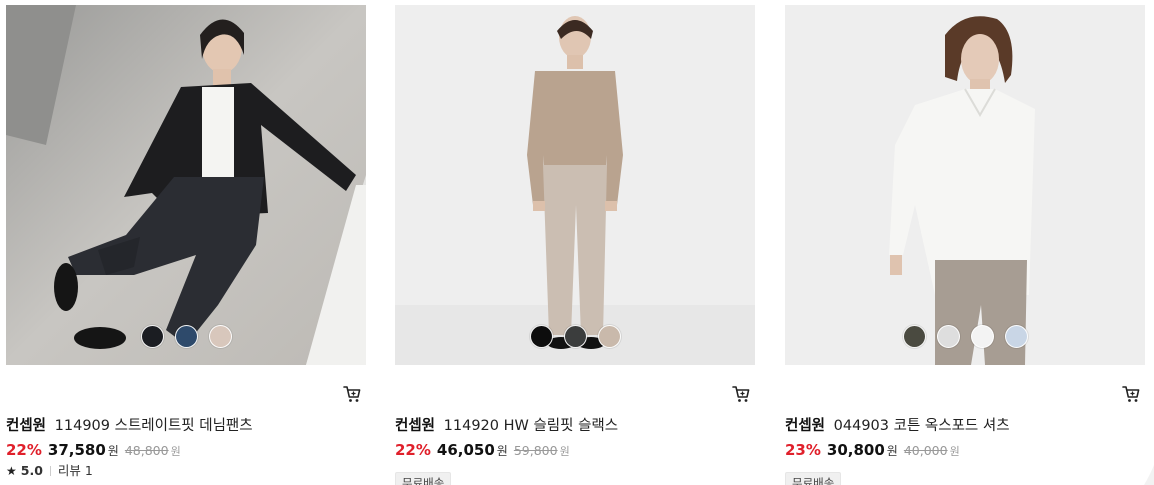 This screenshot has height=485, width=1154. Describe the element at coordinates (855, 450) in the screenshot. I see `sale-price: 30,800` at that location.